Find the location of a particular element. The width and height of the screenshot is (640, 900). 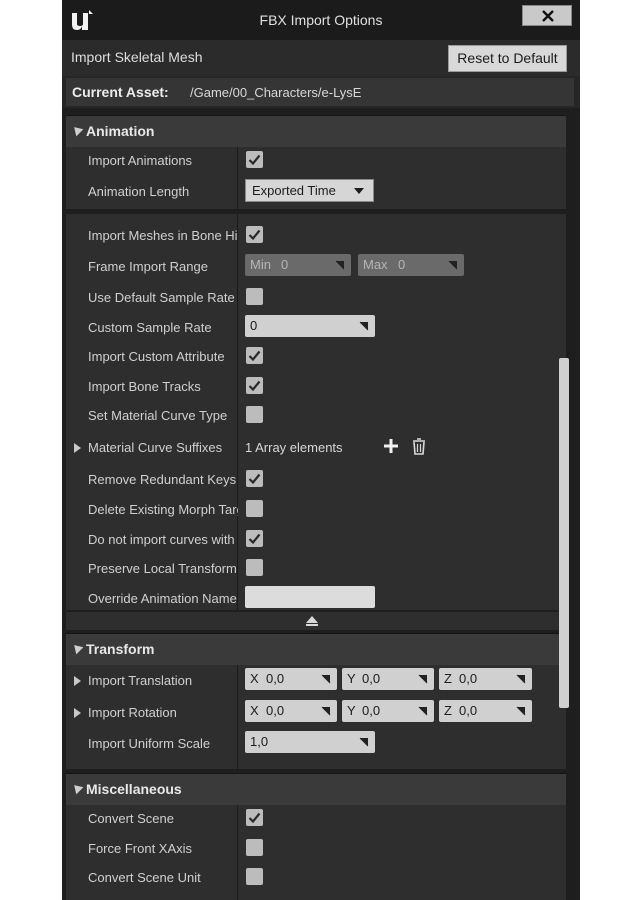

vertical-scrollbar is located at coordinates (564, 533).